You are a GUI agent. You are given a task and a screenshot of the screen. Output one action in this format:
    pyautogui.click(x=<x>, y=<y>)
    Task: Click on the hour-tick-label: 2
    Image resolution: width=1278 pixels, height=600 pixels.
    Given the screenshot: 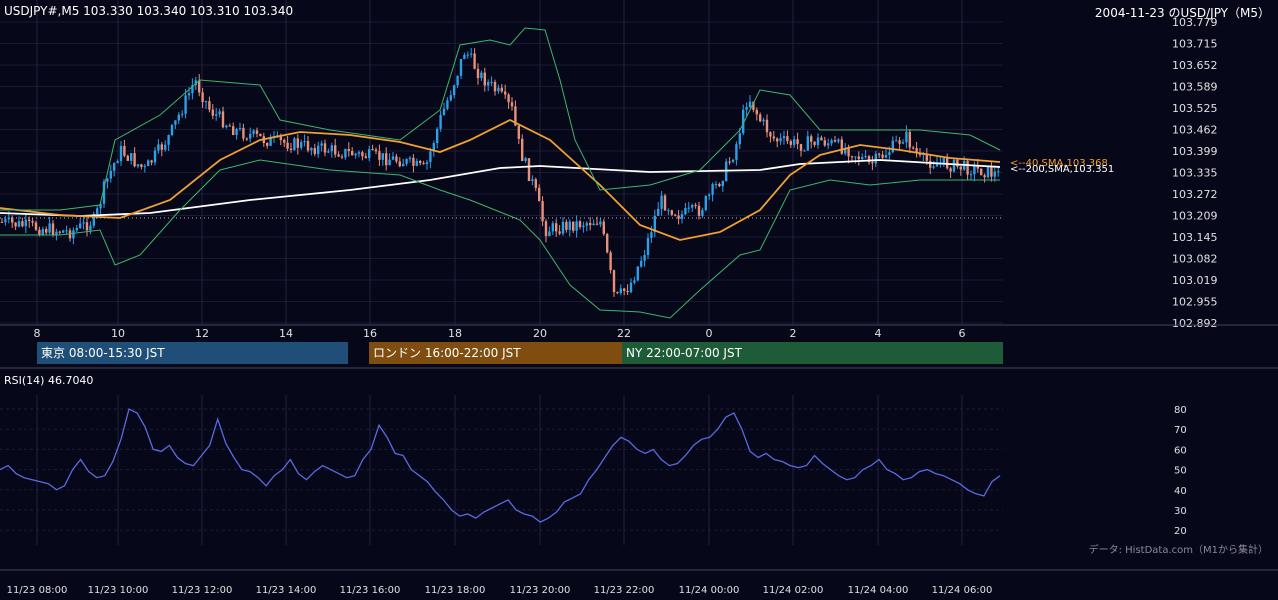 What is the action you would take?
    pyautogui.click(x=793, y=333)
    